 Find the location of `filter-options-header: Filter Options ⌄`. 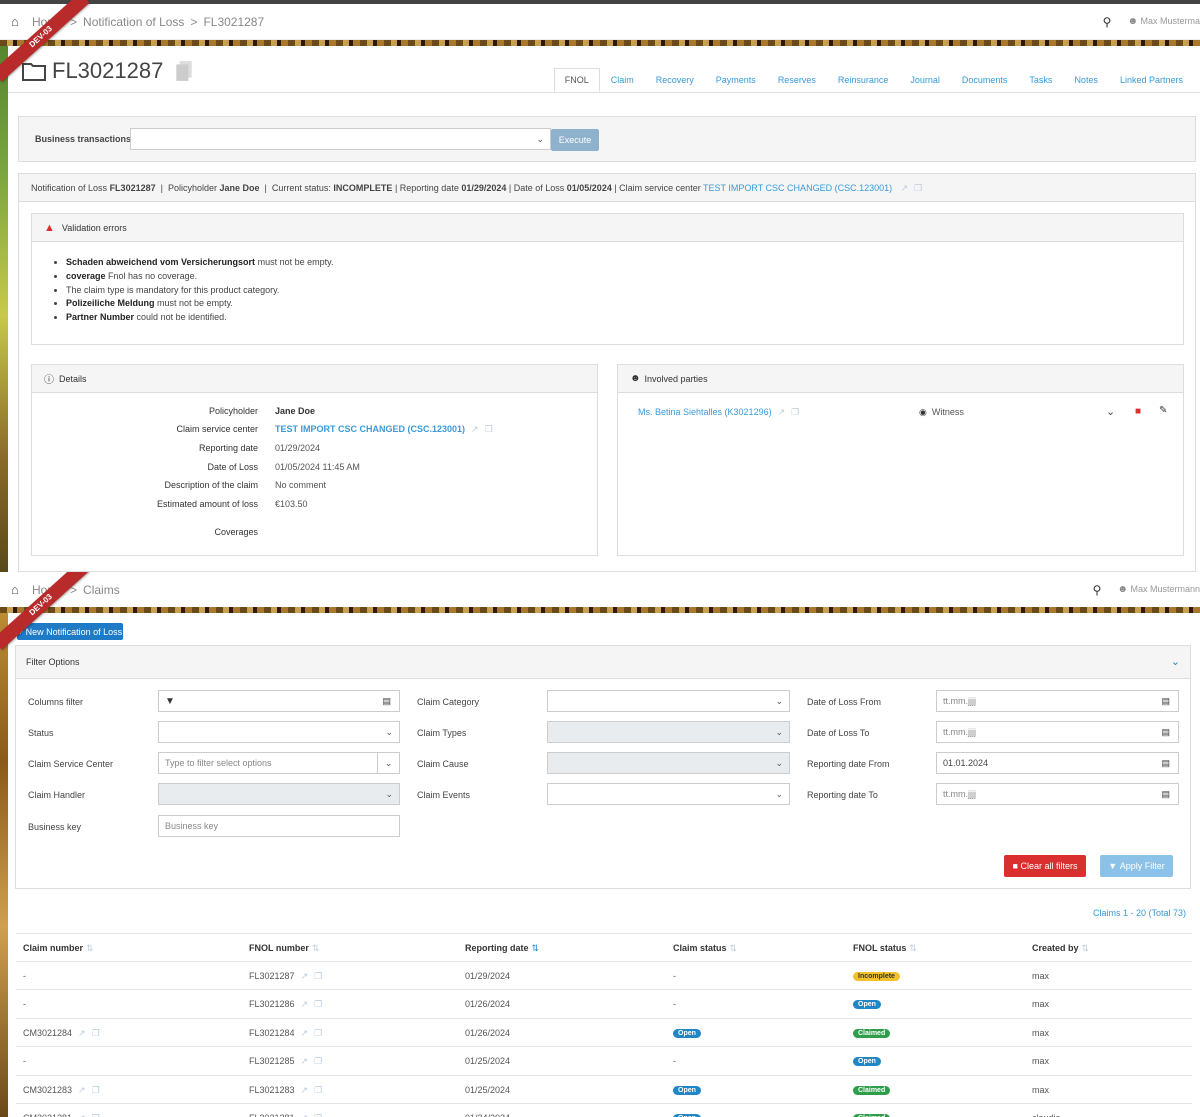

filter-options-header: Filter Options ⌄ is located at coordinates (603, 662).